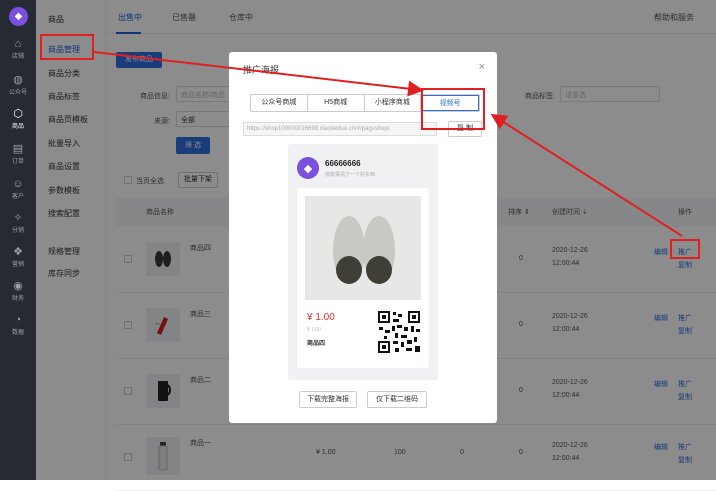 This screenshot has width=716, height=491. What do you see at coordinates (258, 74) in the screenshot?
I see `arrow-menu-to-tab` at bounding box center [258, 74].